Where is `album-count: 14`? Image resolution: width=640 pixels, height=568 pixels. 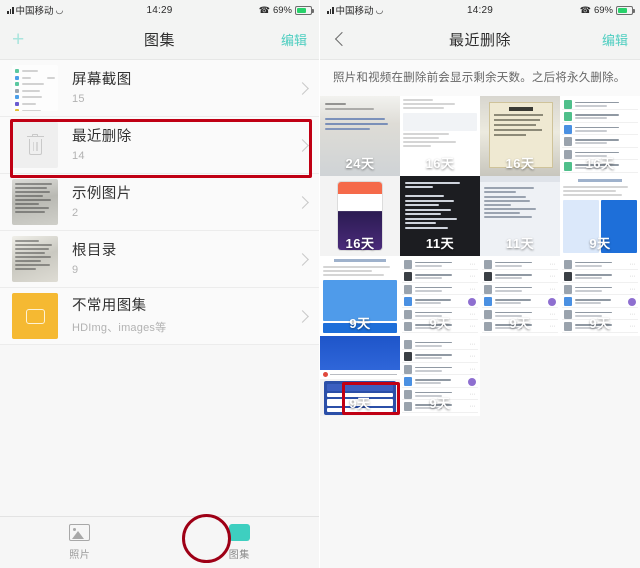 album-count: 14 is located at coordinates (78, 156).